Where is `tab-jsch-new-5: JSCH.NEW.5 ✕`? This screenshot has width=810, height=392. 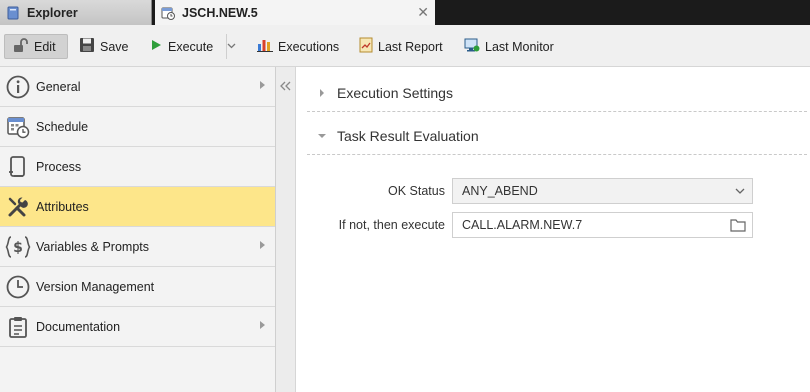
tab-jsch-new-5: JSCH.NEW.5 ✕ is located at coordinates (295, 12).